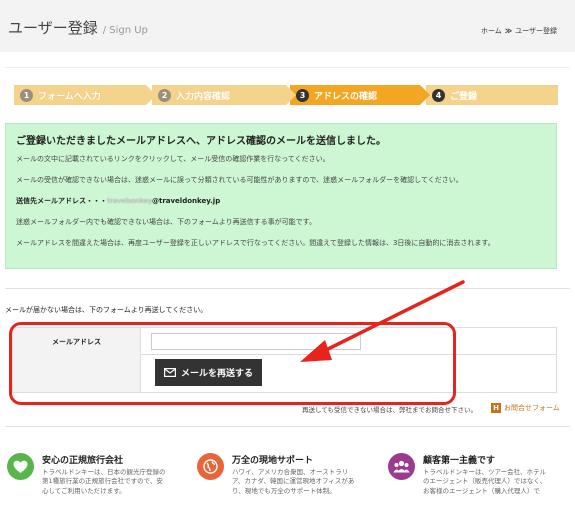 The width and height of the screenshot is (575, 506). What do you see at coordinates (273, 461) in the screenshot?
I see `feature-title: 万全の現地サポート` at bounding box center [273, 461].